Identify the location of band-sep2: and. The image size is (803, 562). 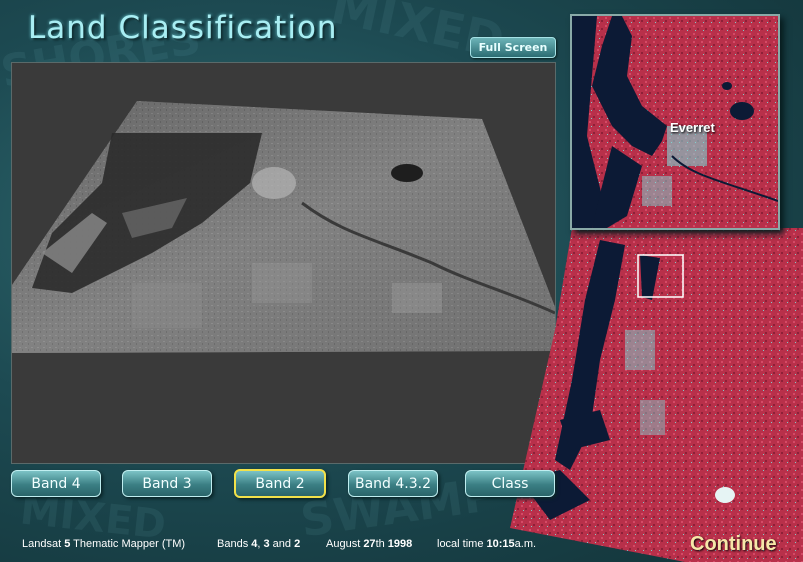
(282, 544).